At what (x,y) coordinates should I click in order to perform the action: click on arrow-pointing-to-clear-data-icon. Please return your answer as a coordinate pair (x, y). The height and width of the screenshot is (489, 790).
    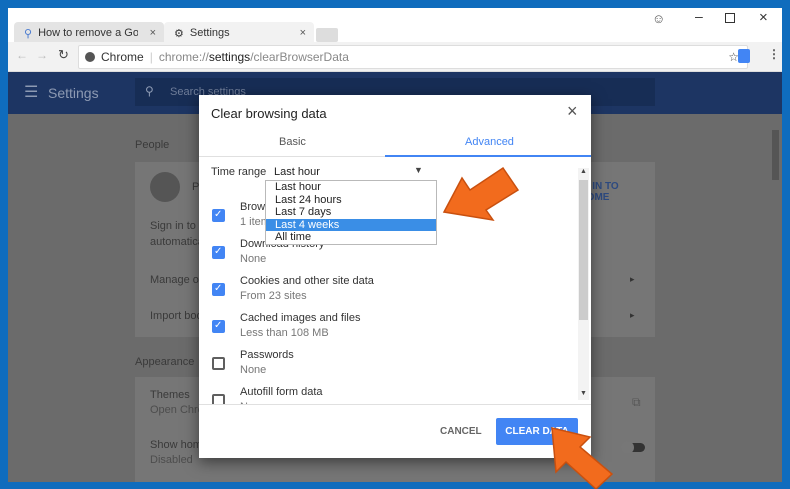
    Looking at the image, I should click on (582, 458).